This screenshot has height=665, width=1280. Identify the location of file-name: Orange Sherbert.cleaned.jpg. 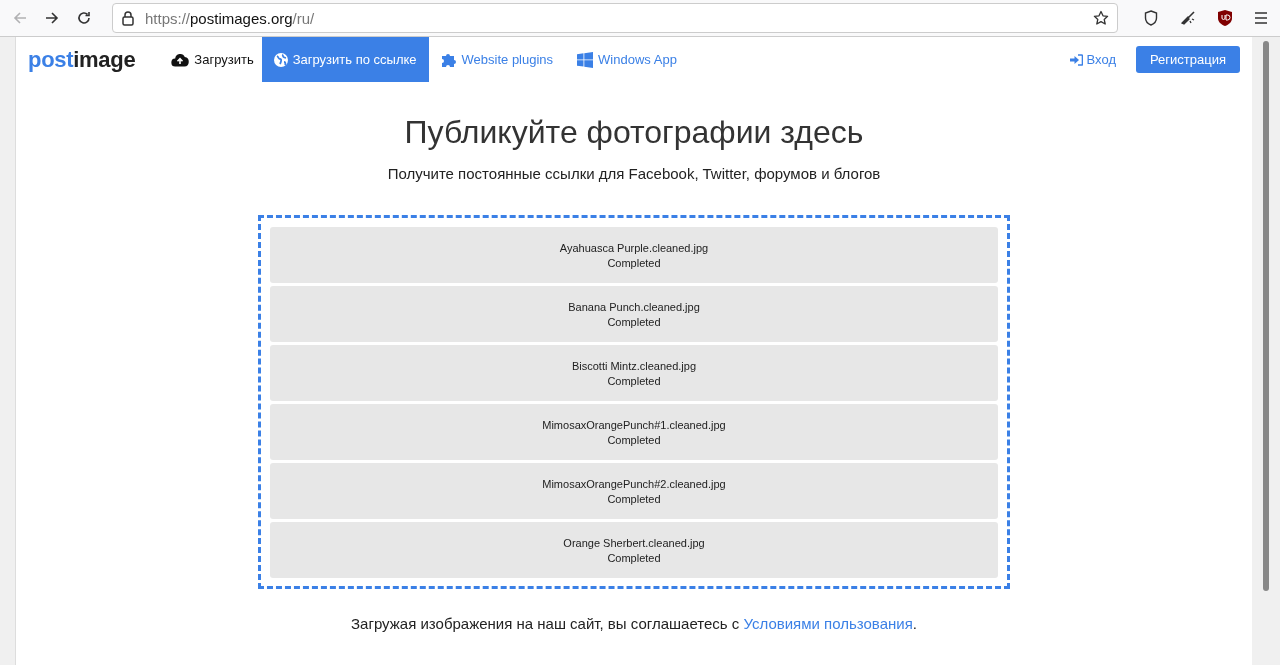
(634, 542).